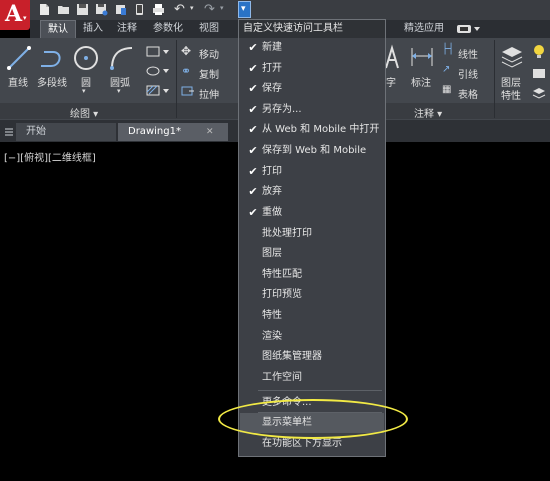  What do you see at coordinates (188, 91) in the screenshot?
I see `stretch-icon` at bounding box center [188, 91].